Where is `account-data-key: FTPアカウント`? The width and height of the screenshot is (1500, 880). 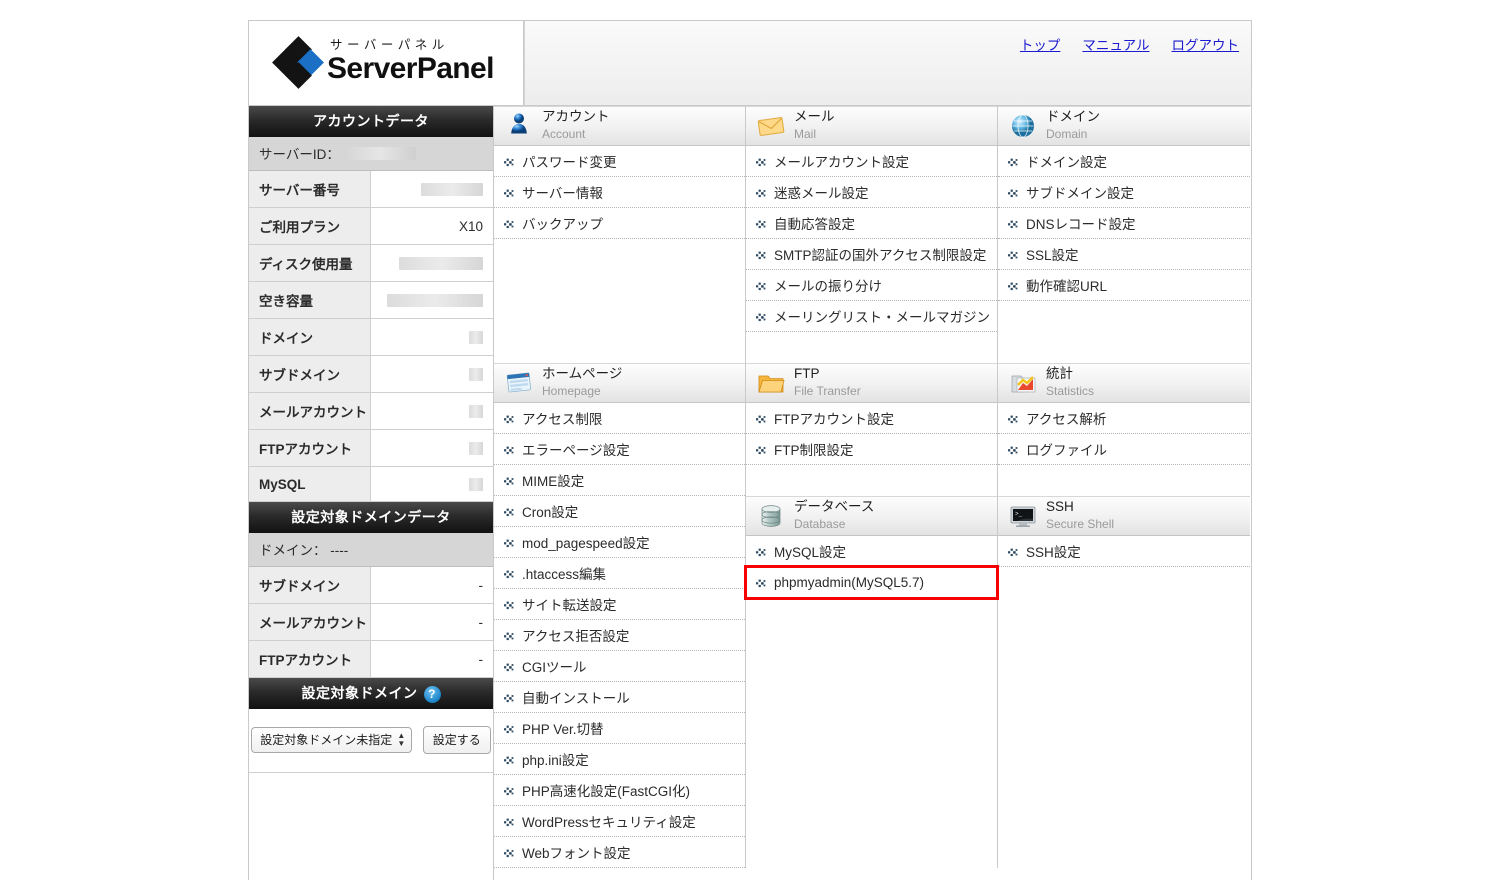
account-data-key: FTPアカウント is located at coordinates (310, 448).